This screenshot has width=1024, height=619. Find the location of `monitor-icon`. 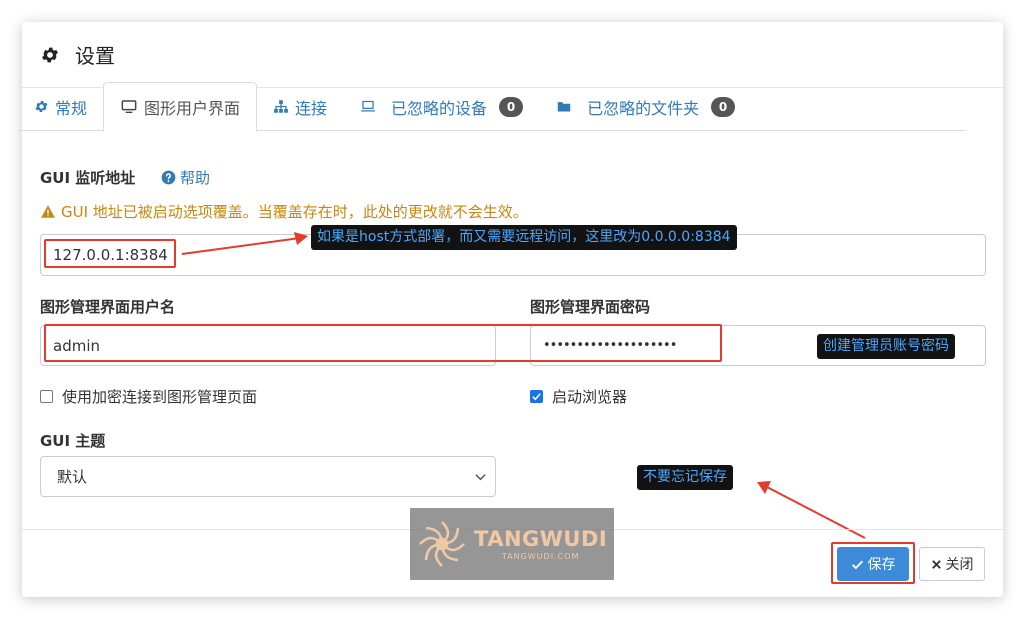

monitor-icon is located at coordinates (129, 106).